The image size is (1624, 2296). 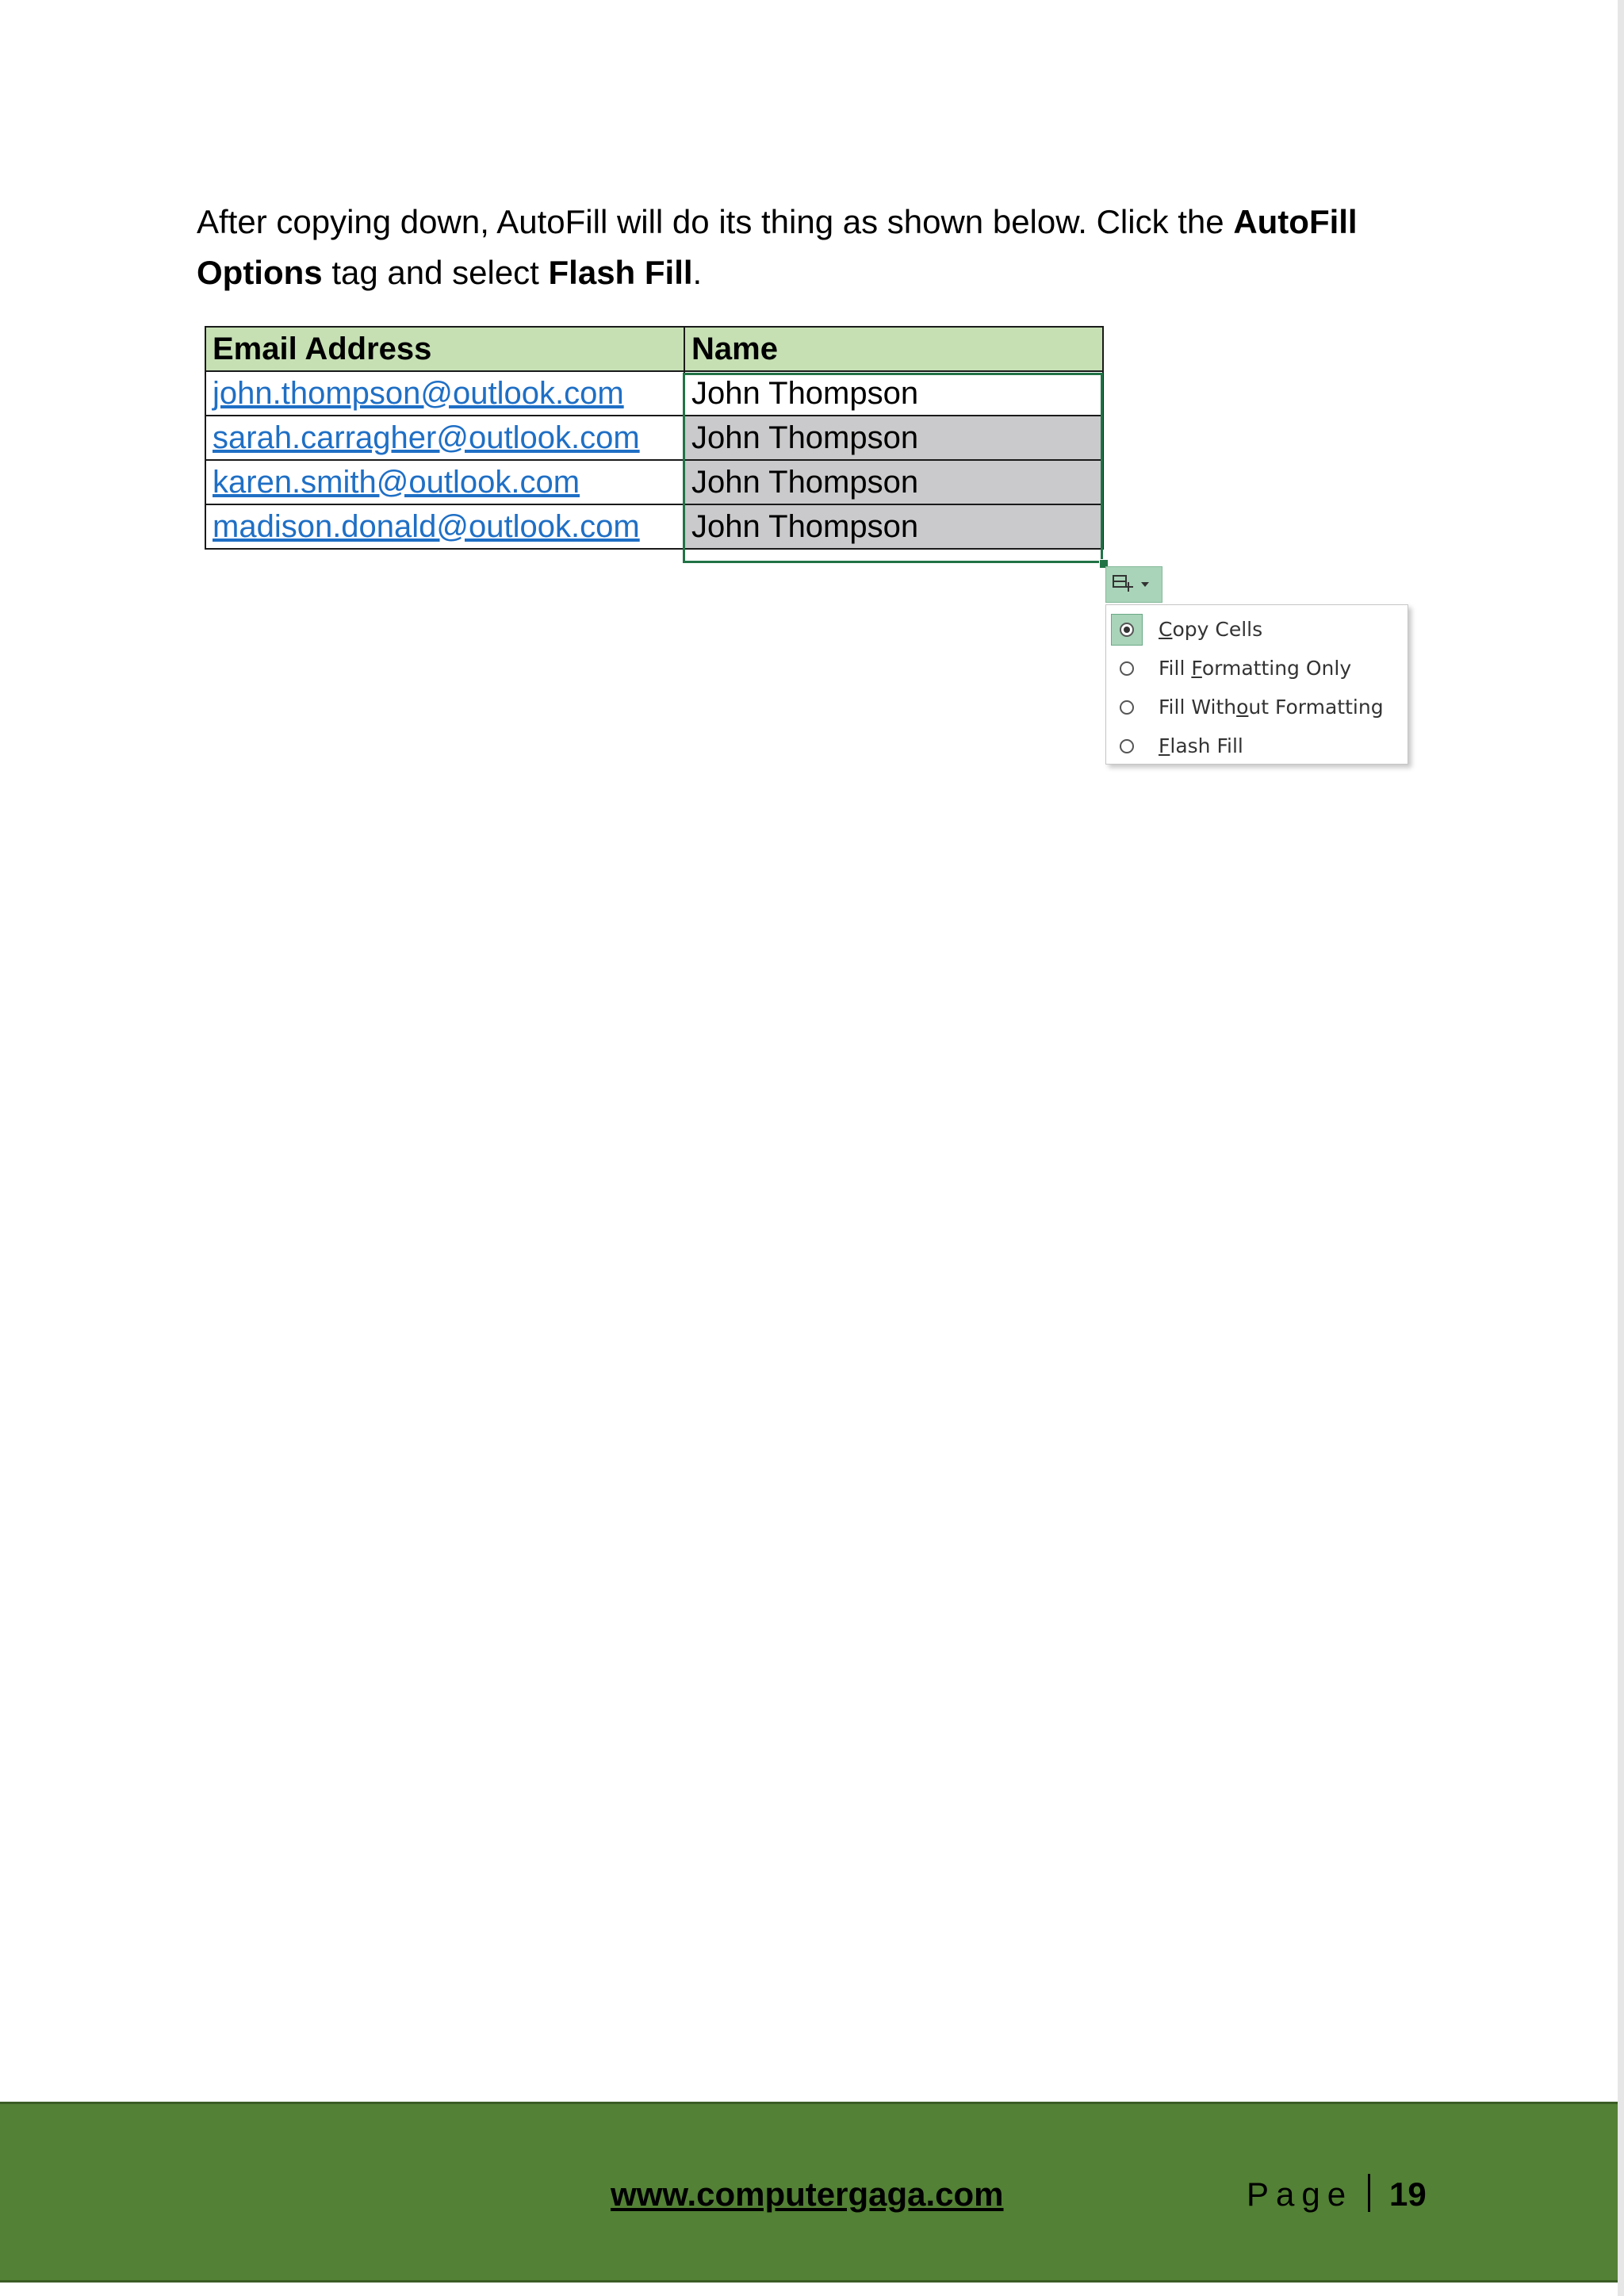 What do you see at coordinates (894, 349) in the screenshot?
I see `header-name: Name` at bounding box center [894, 349].